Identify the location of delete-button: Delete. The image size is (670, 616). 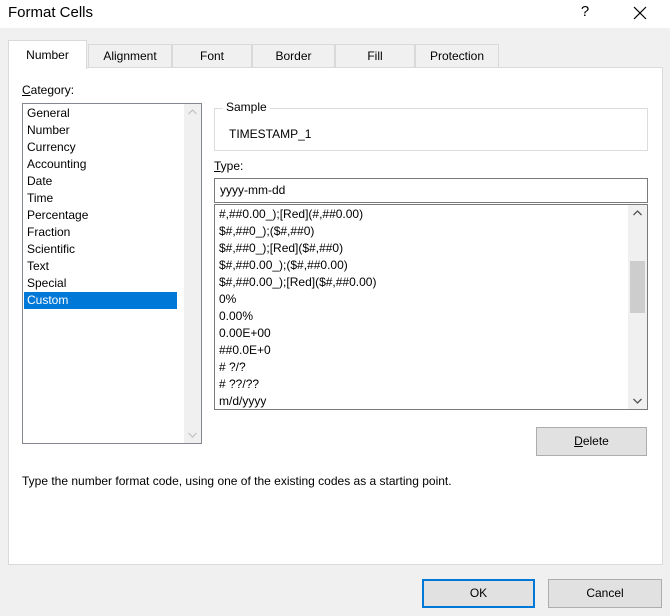
(591, 441).